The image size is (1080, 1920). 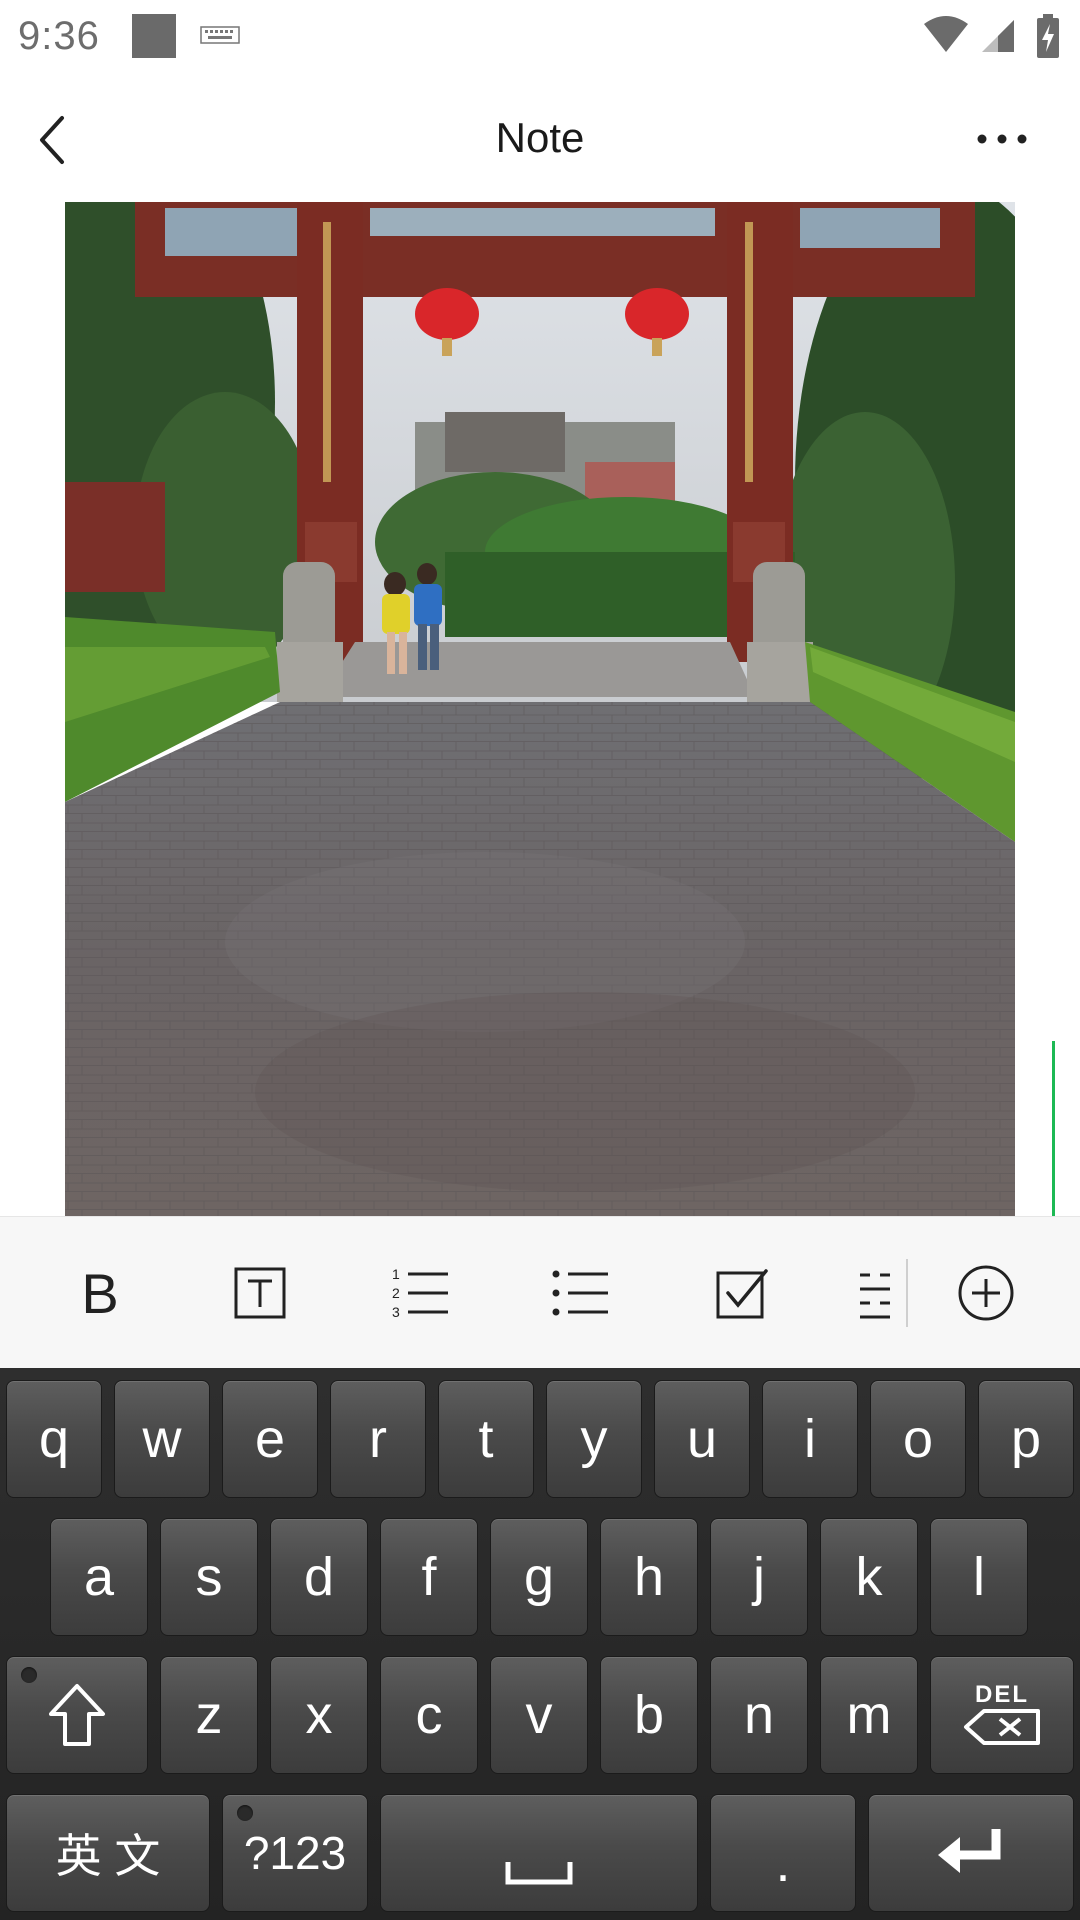 What do you see at coordinates (59, 36) in the screenshot?
I see `status-time: 9:36` at bounding box center [59, 36].